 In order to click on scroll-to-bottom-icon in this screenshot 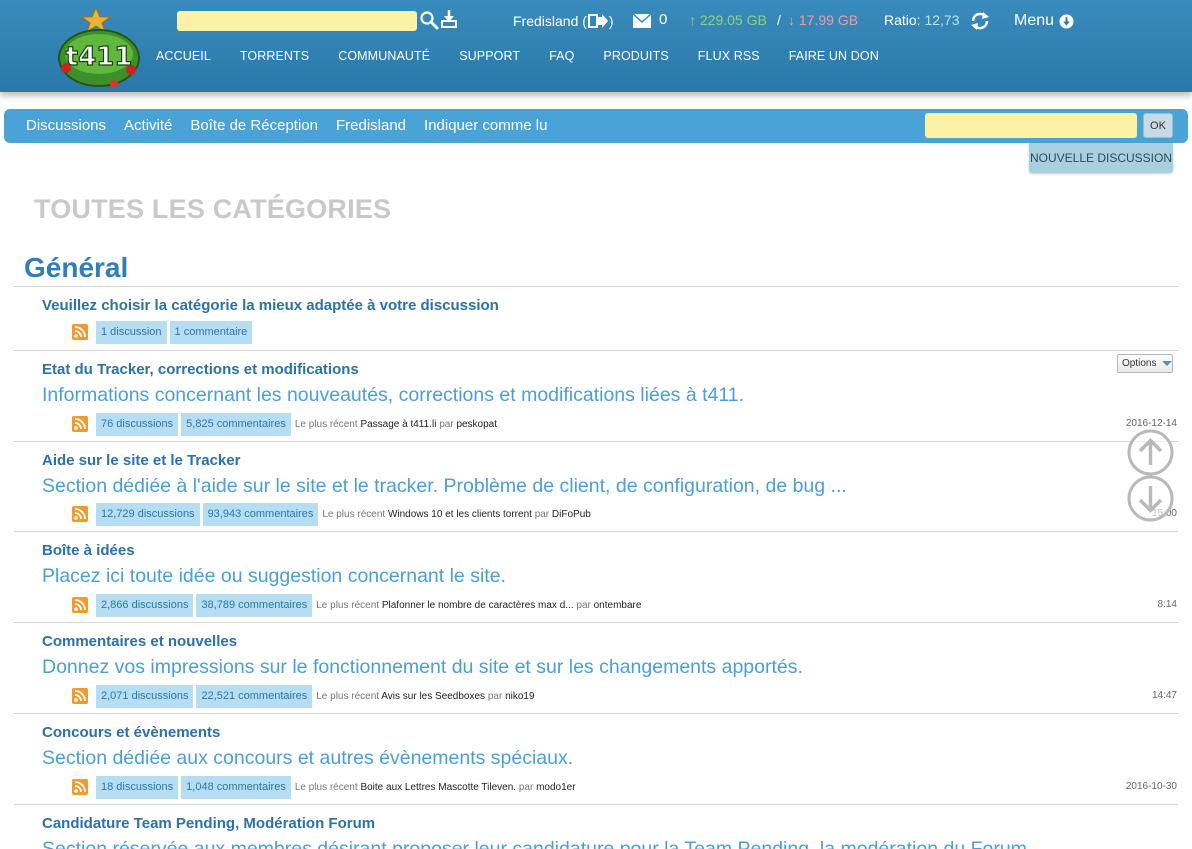, I will do `click(1150, 498)`.